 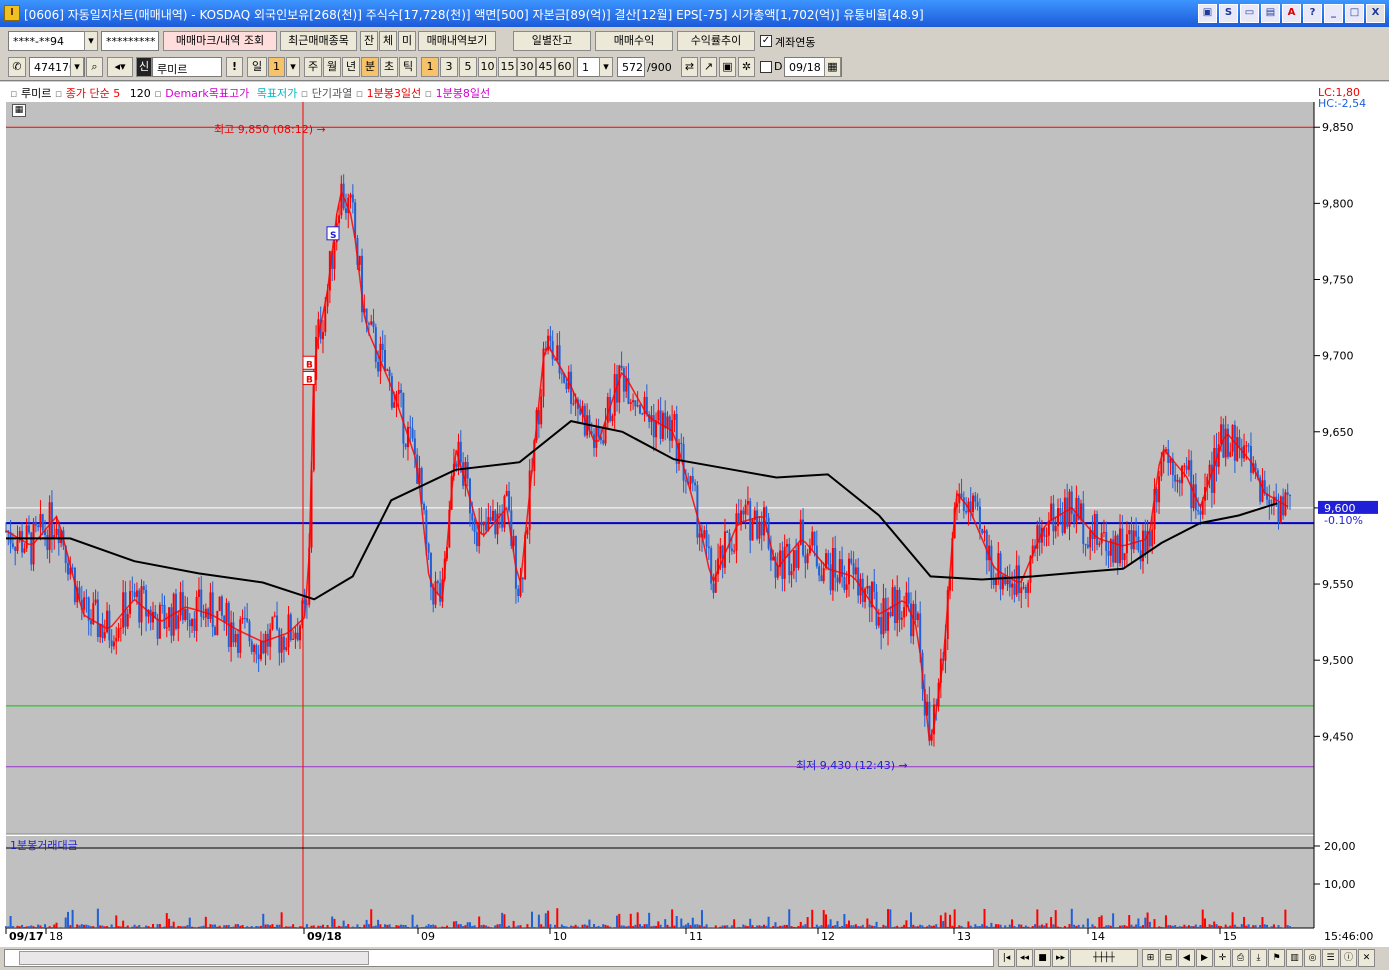 What do you see at coordinates (1150, 958) in the screenshot?
I see `zoom-in-icon: ⊞` at bounding box center [1150, 958].